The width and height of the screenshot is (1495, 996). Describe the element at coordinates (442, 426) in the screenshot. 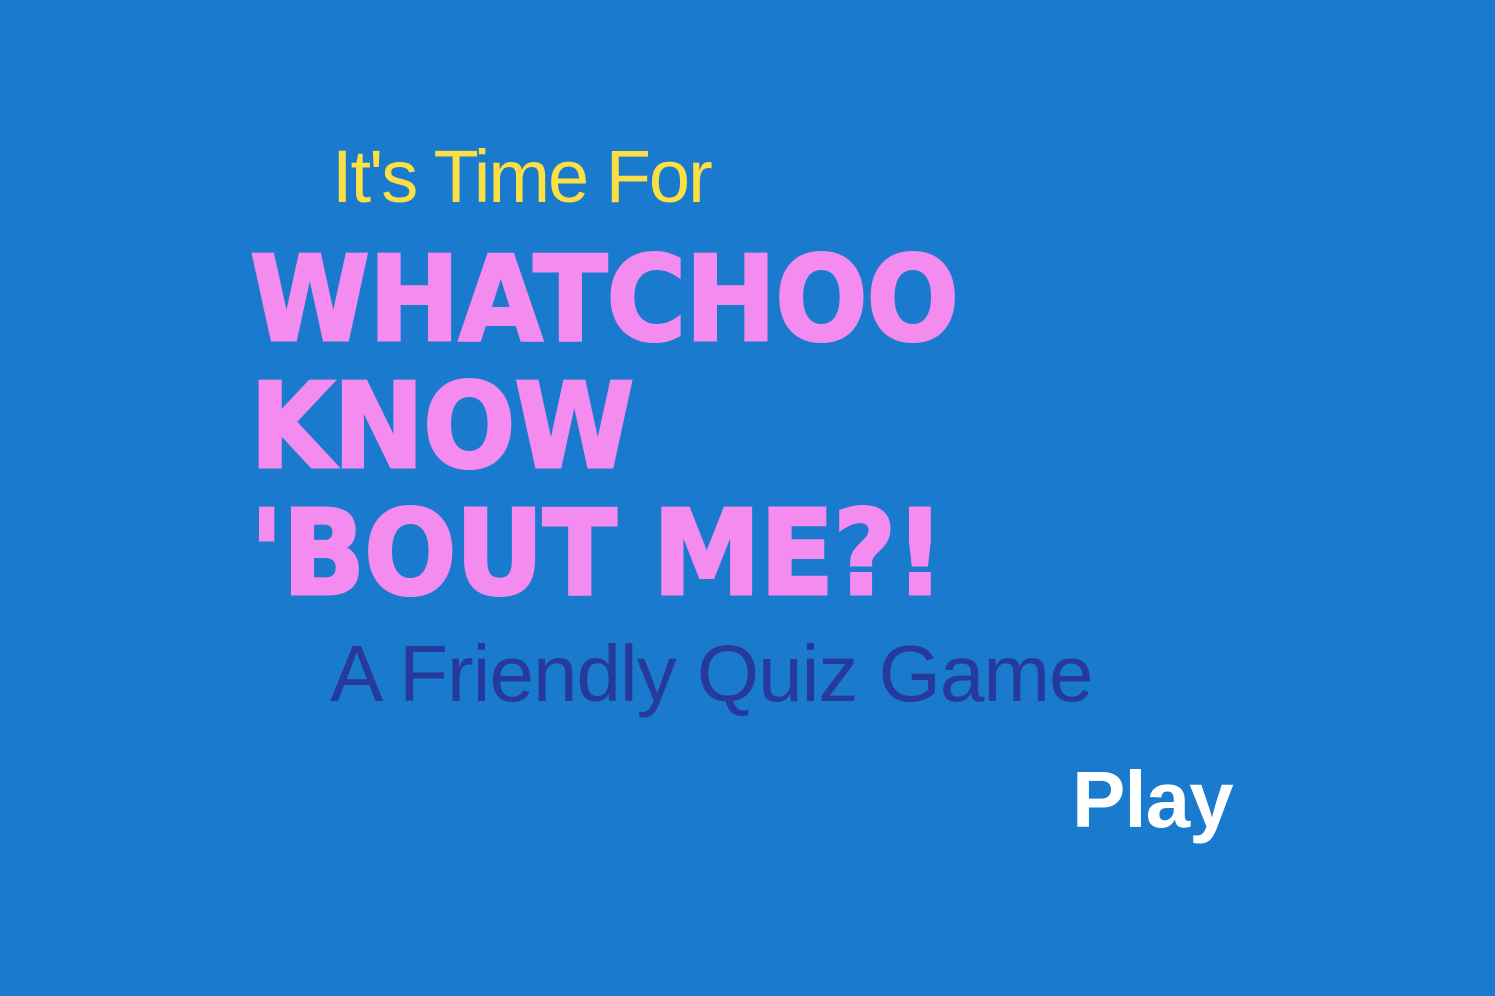

I see `game-title-line-2: KNOW` at that location.